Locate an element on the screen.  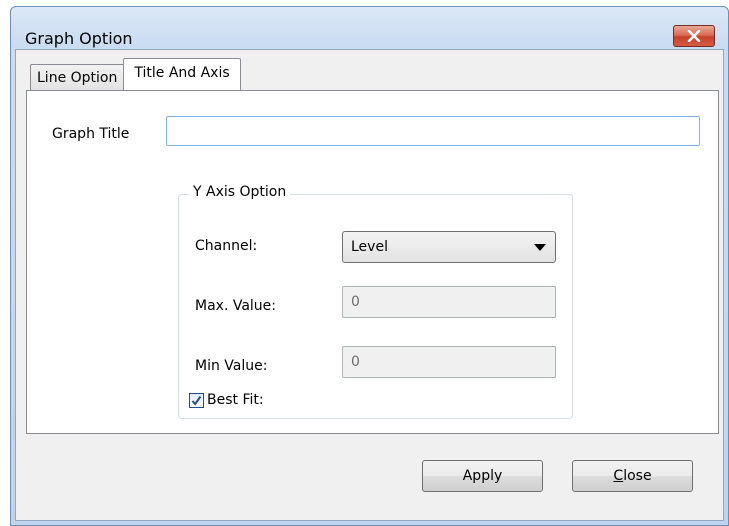
channel-label: Channel: is located at coordinates (226, 246).